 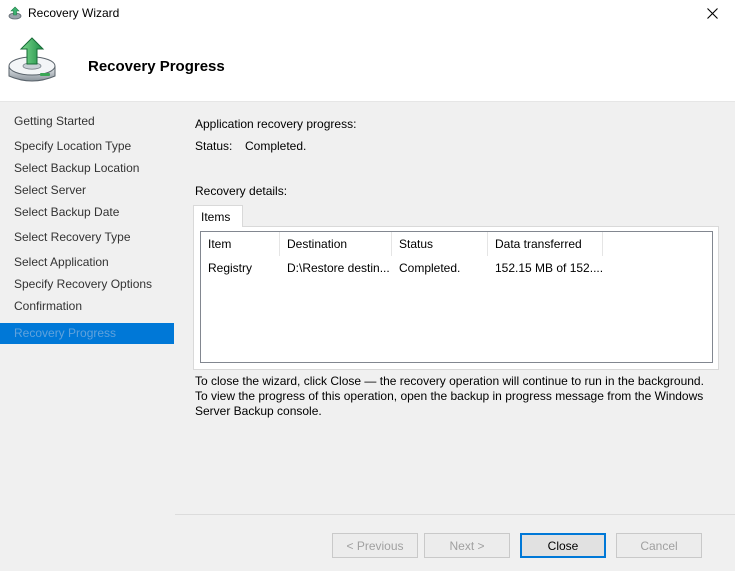 I want to click on tab-items-label: Items, so click(x=216, y=217).